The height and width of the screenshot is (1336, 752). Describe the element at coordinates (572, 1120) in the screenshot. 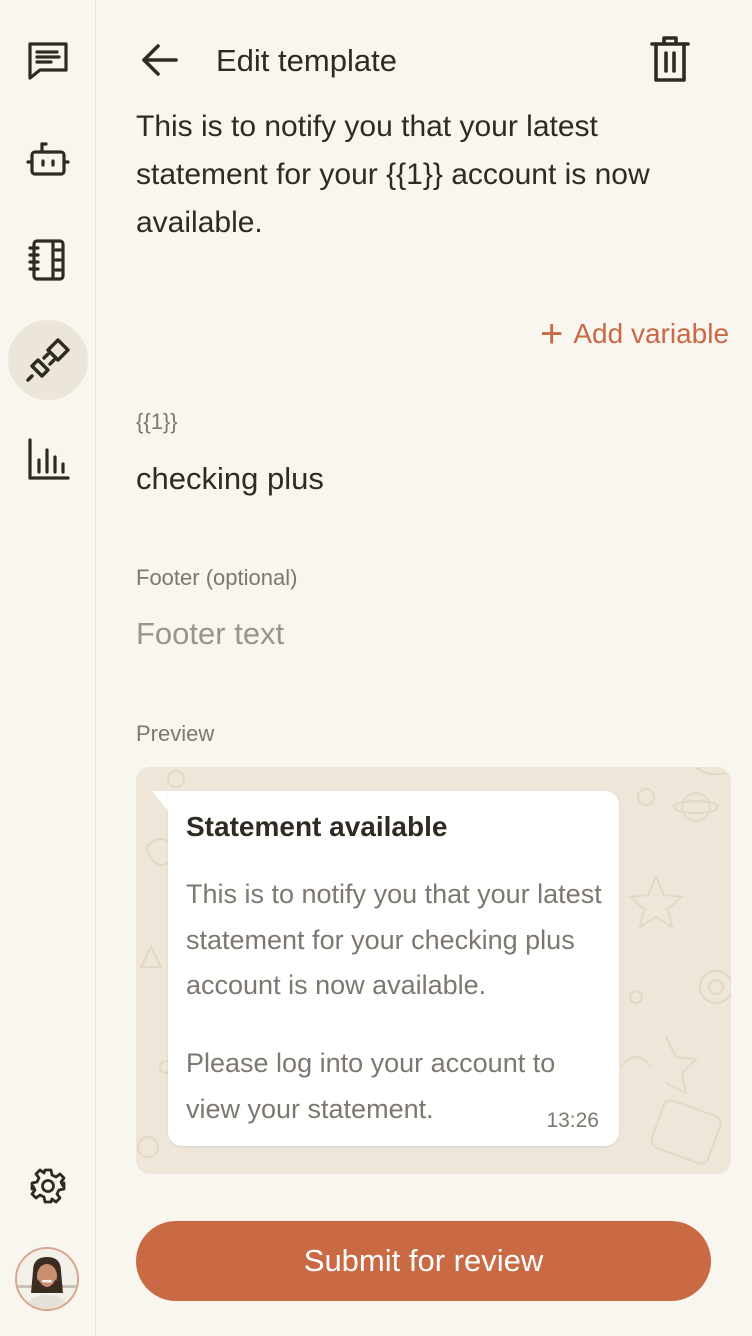

I see `preview-timestamp: 13:26` at that location.